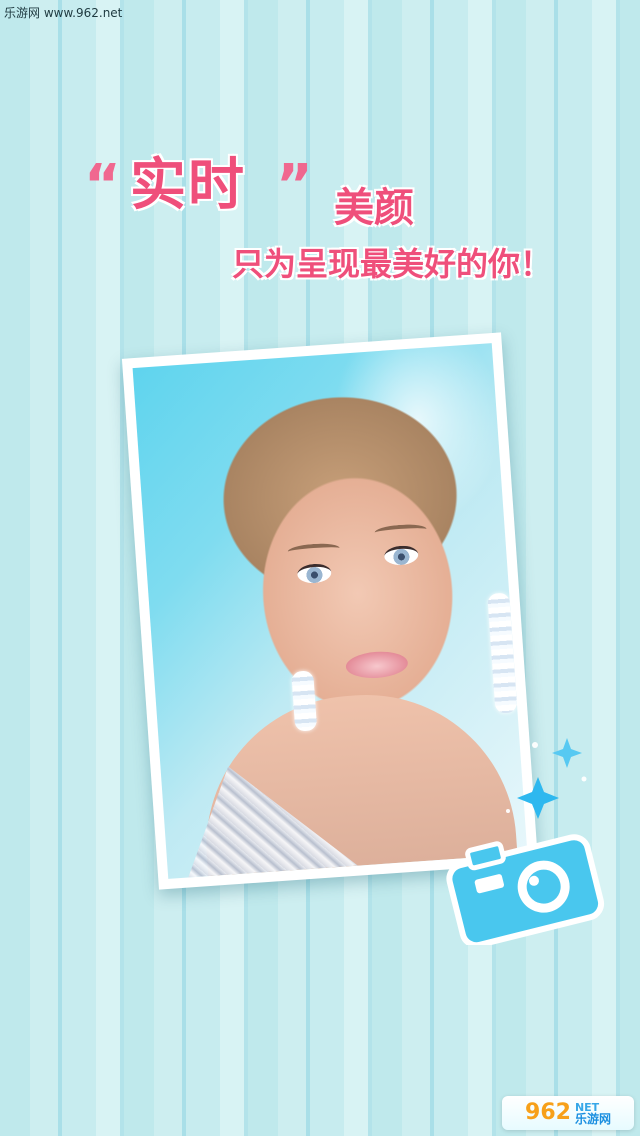  What do you see at coordinates (502, 653) in the screenshot?
I see `right-earring` at bounding box center [502, 653].